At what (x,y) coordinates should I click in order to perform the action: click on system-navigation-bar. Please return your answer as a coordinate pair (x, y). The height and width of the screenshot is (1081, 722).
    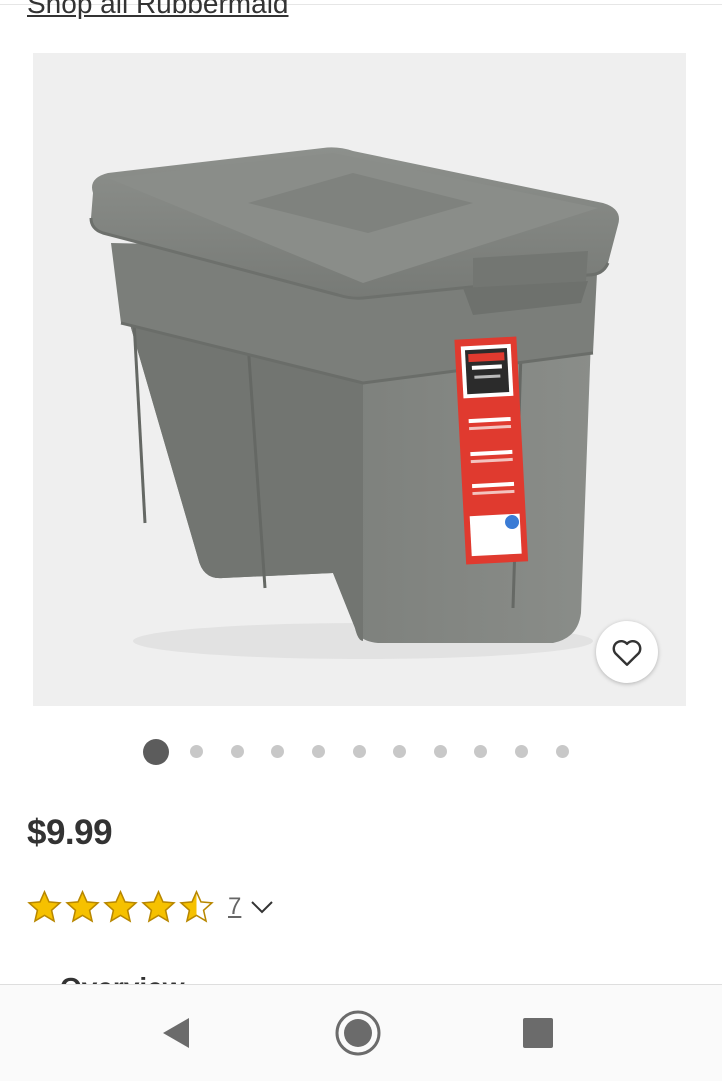
    Looking at the image, I should click on (361, 1032).